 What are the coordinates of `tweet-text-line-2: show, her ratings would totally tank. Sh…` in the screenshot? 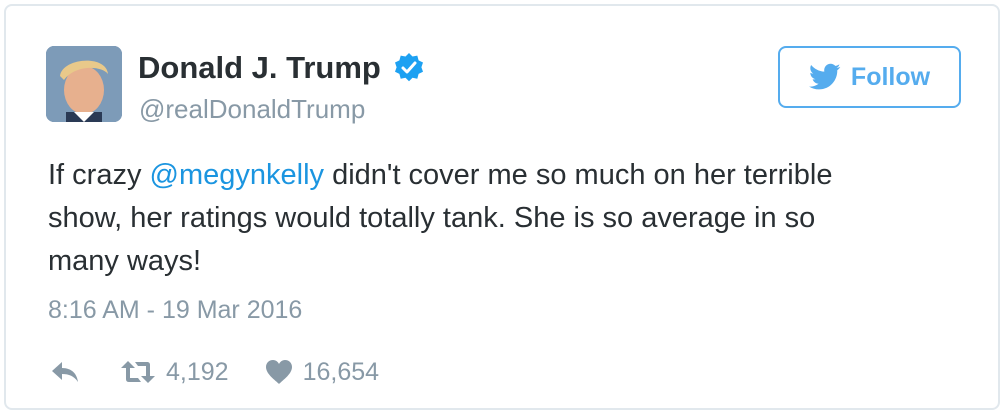 It's located at (432, 218).